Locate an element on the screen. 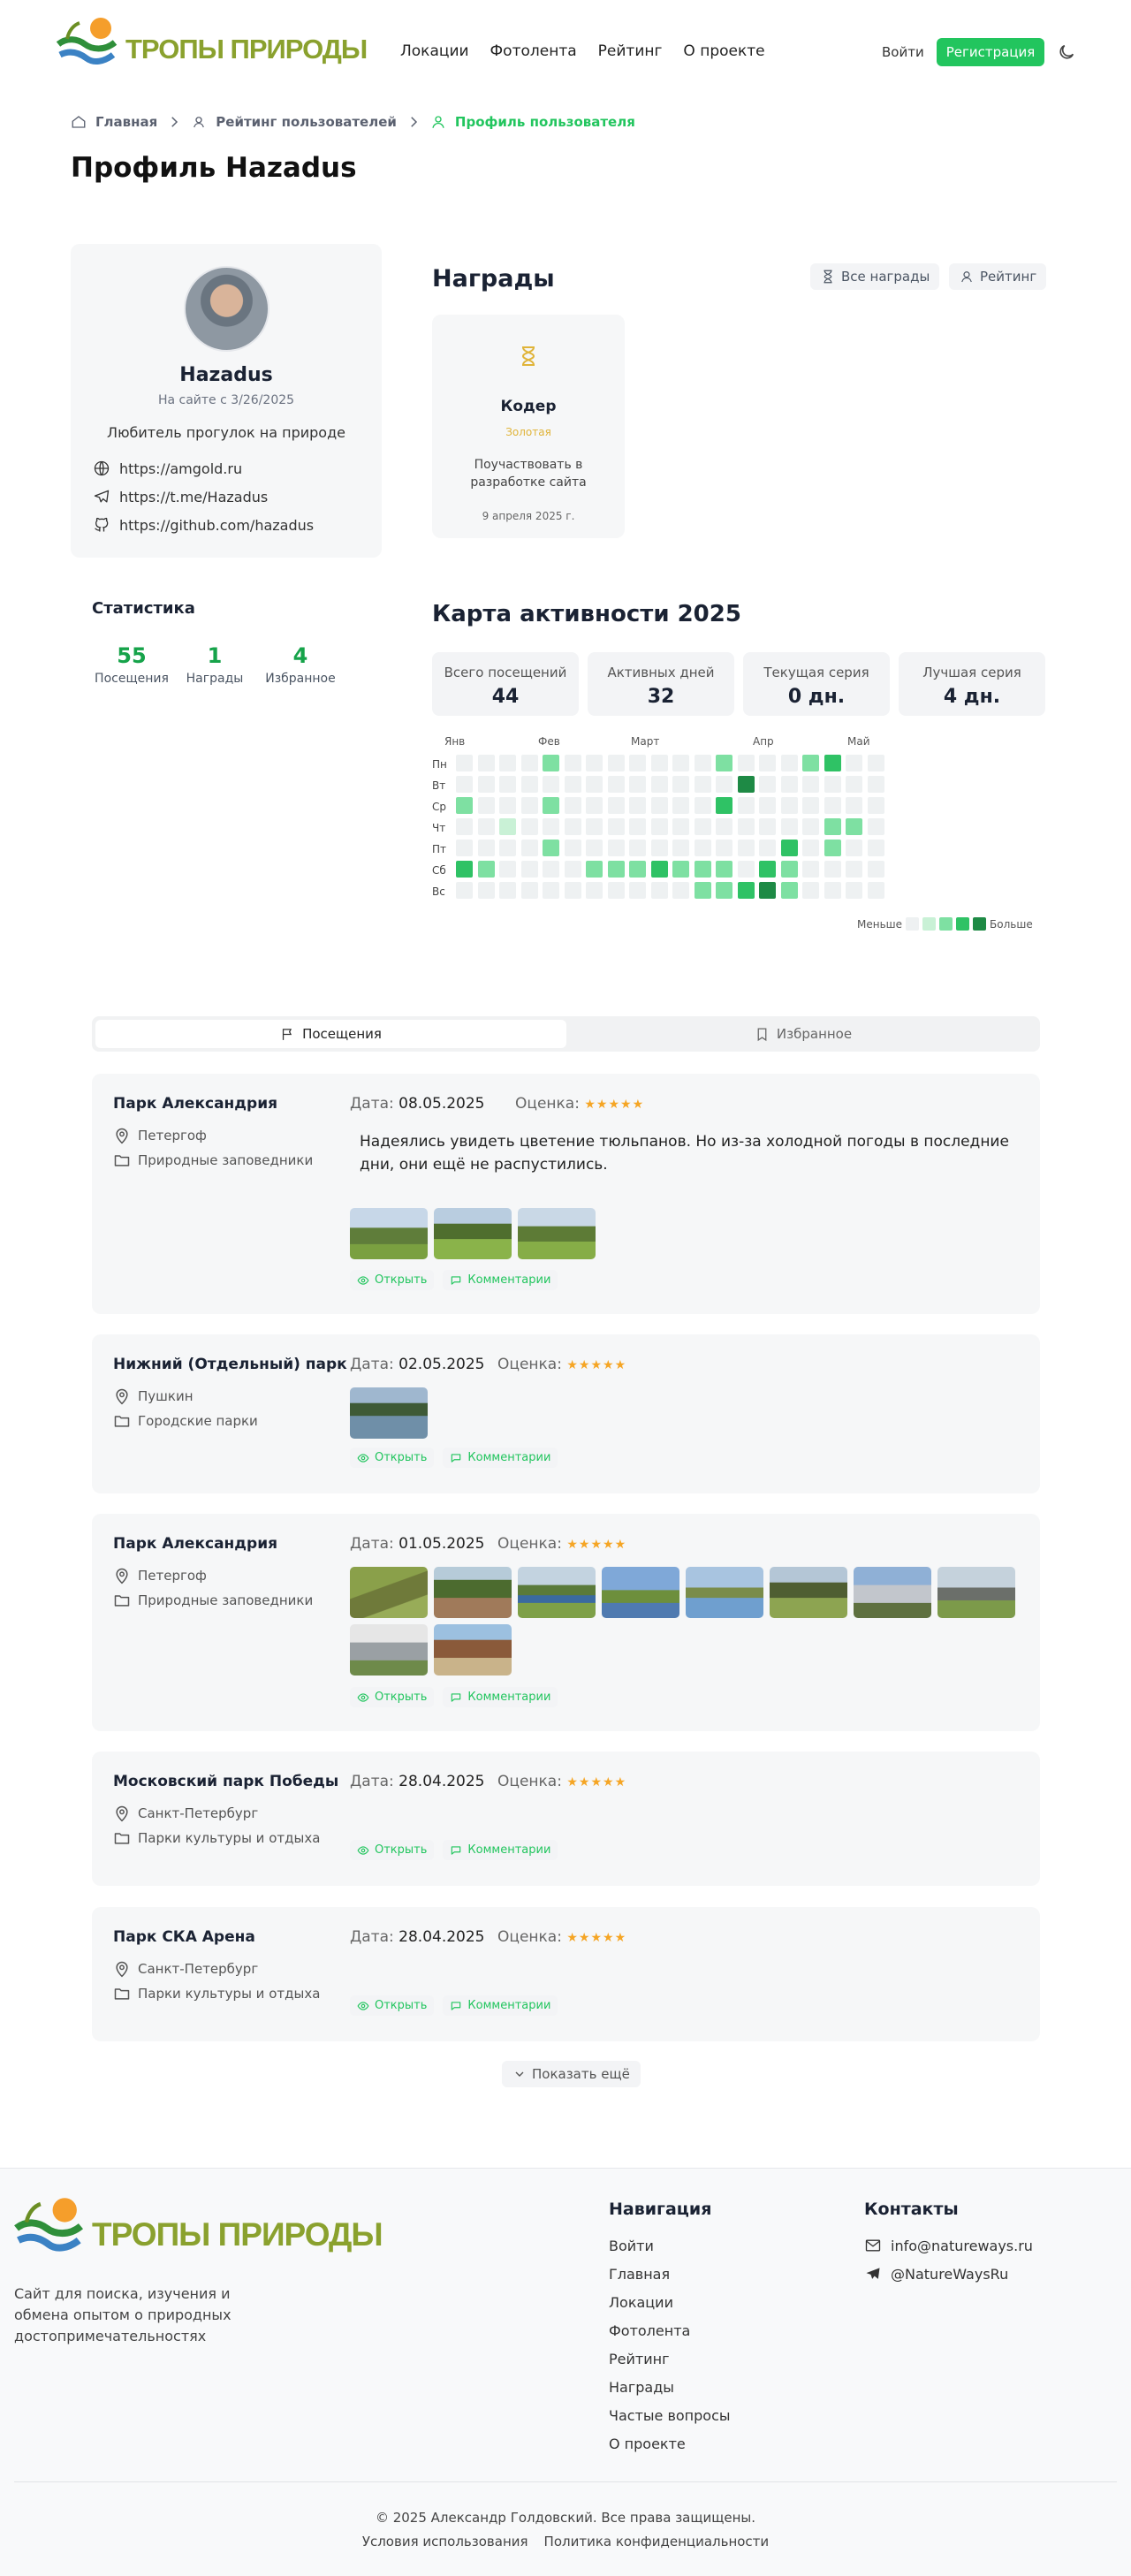  site-logo: ТРОПЫ ПРИРОДЫ is located at coordinates (211, 41).